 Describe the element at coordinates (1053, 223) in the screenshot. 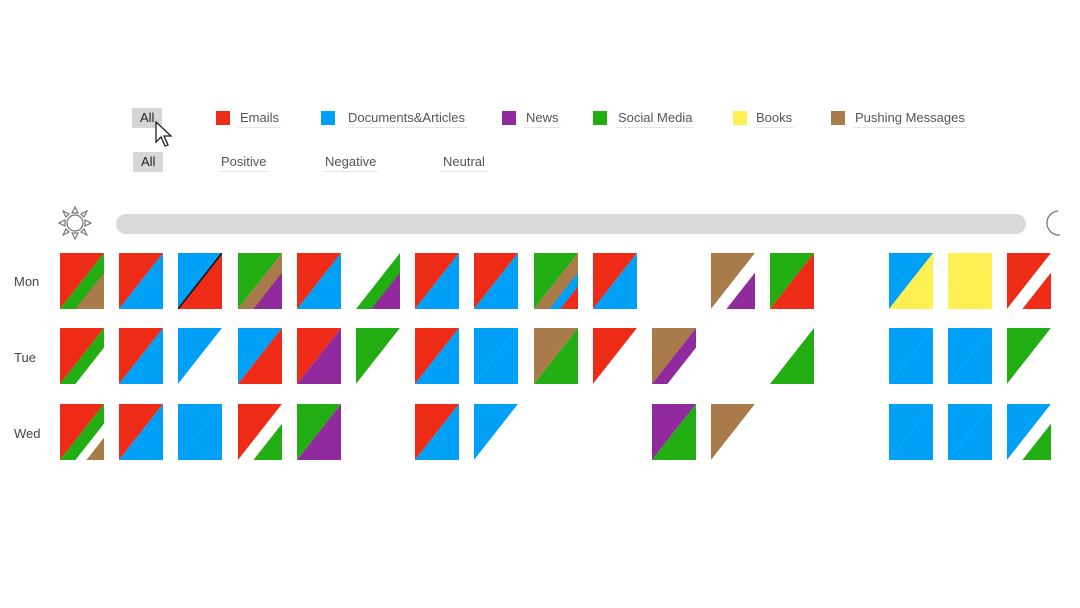

I see `moon-icon` at that location.